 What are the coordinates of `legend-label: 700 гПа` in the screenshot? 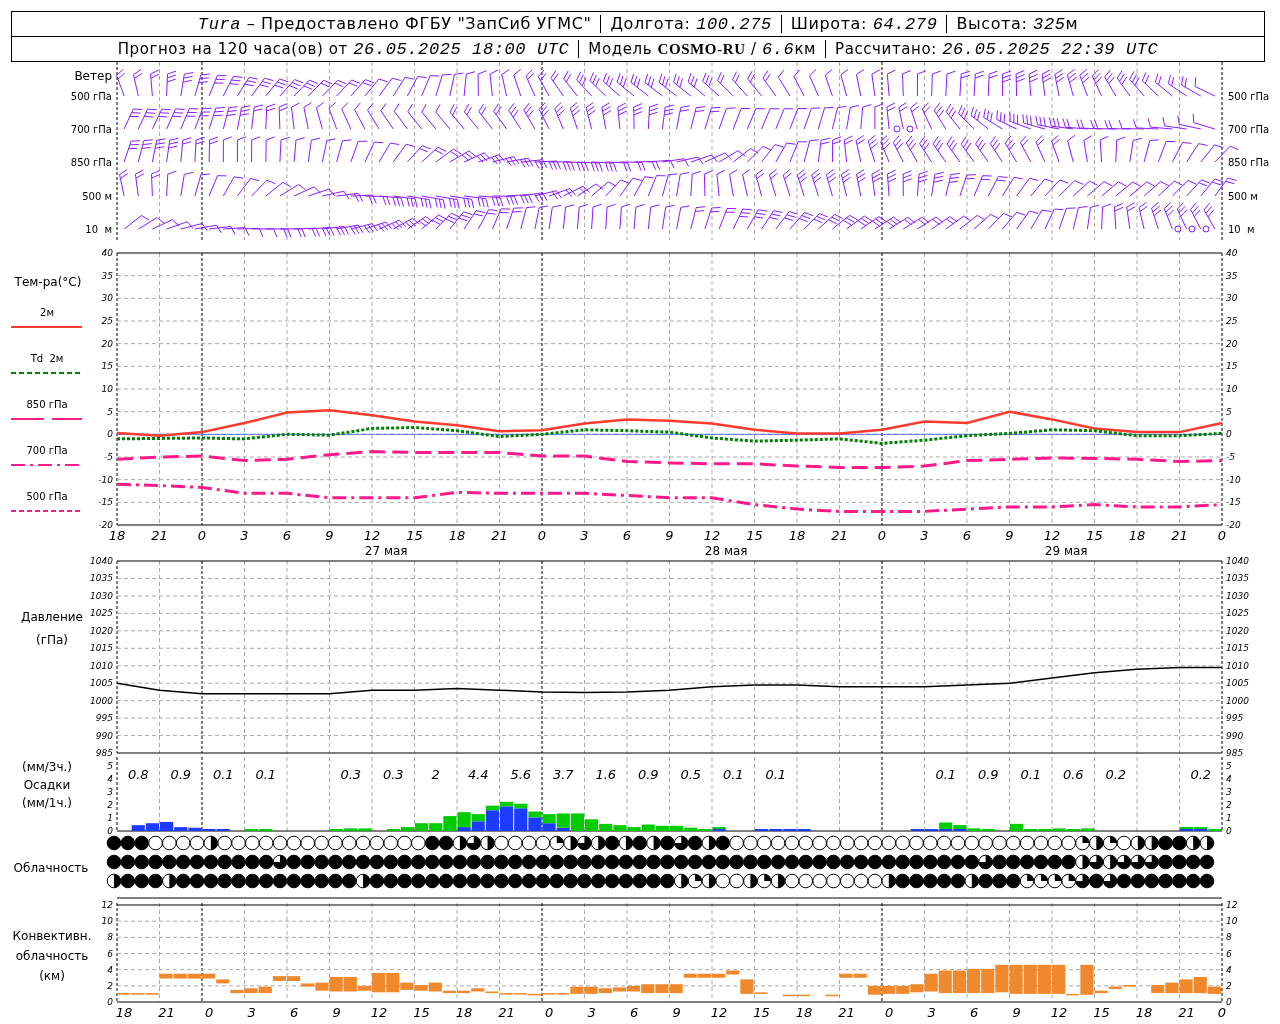 It's located at (47, 450).